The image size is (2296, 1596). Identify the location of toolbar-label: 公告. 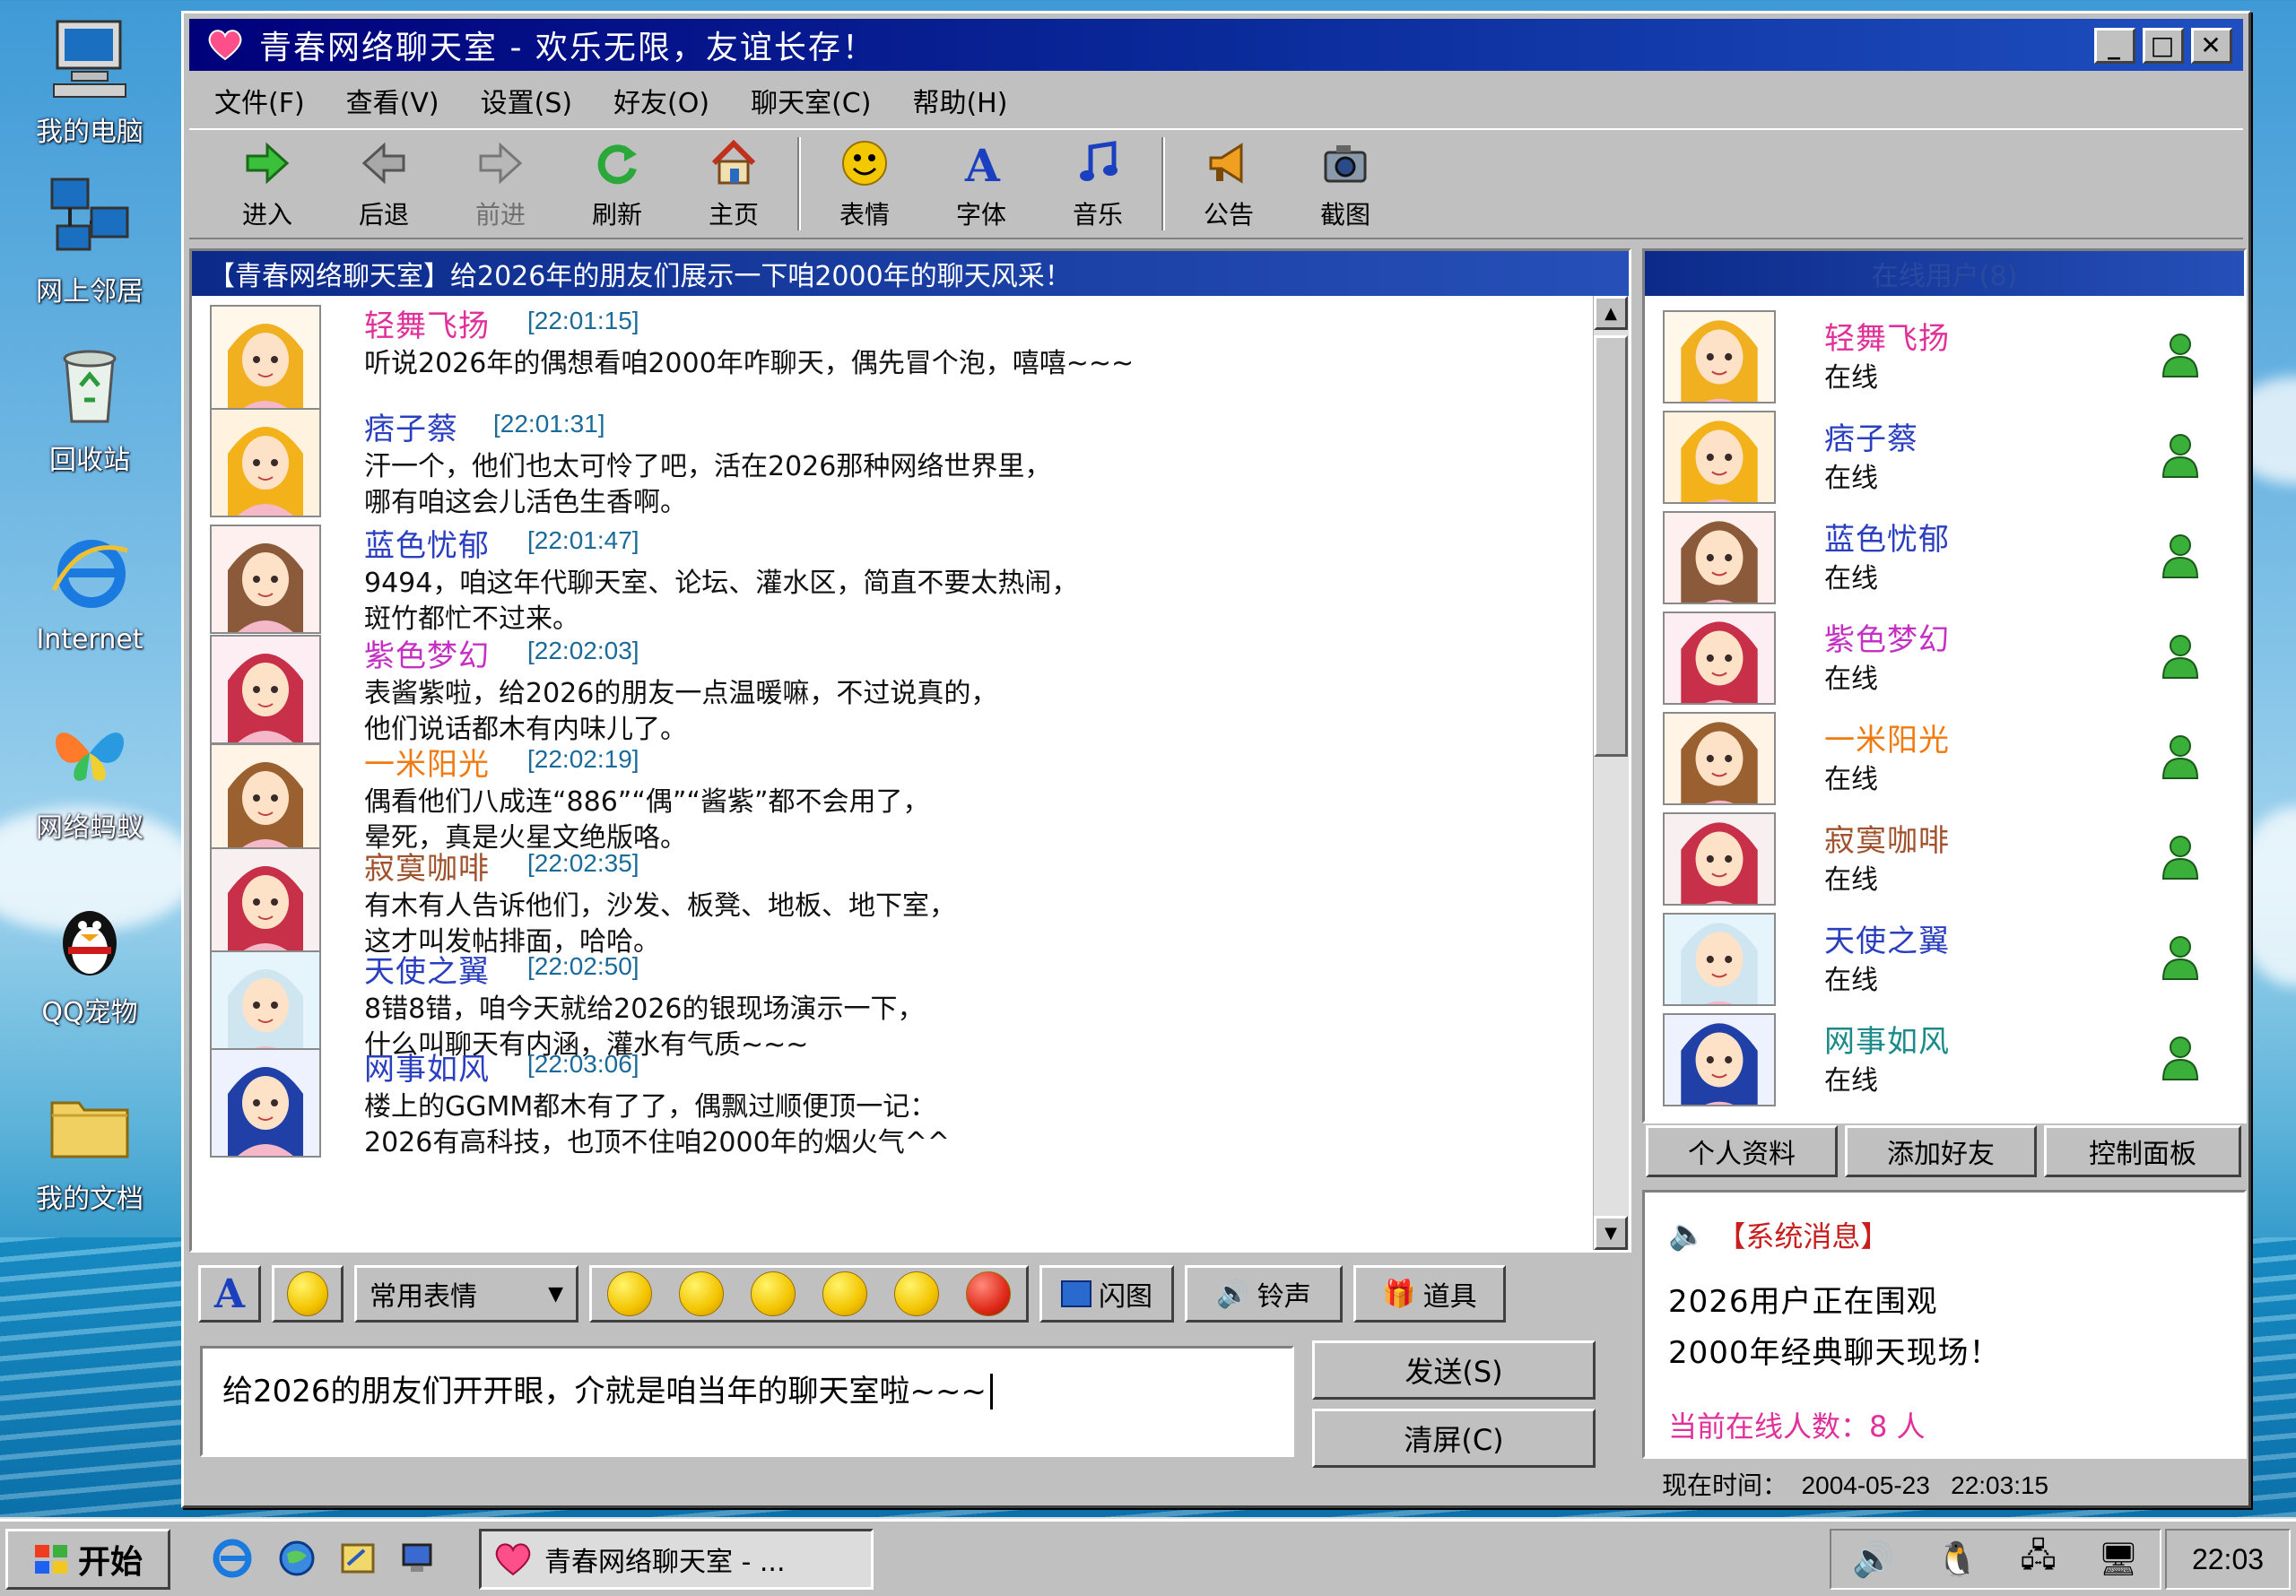
(1228, 215).